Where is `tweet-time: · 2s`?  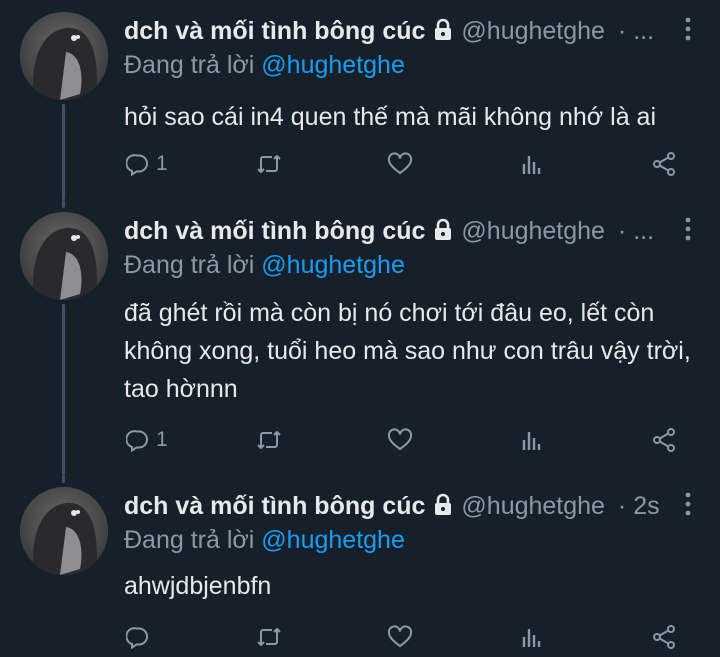 tweet-time: · 2s is located at coordinates (638, 506).